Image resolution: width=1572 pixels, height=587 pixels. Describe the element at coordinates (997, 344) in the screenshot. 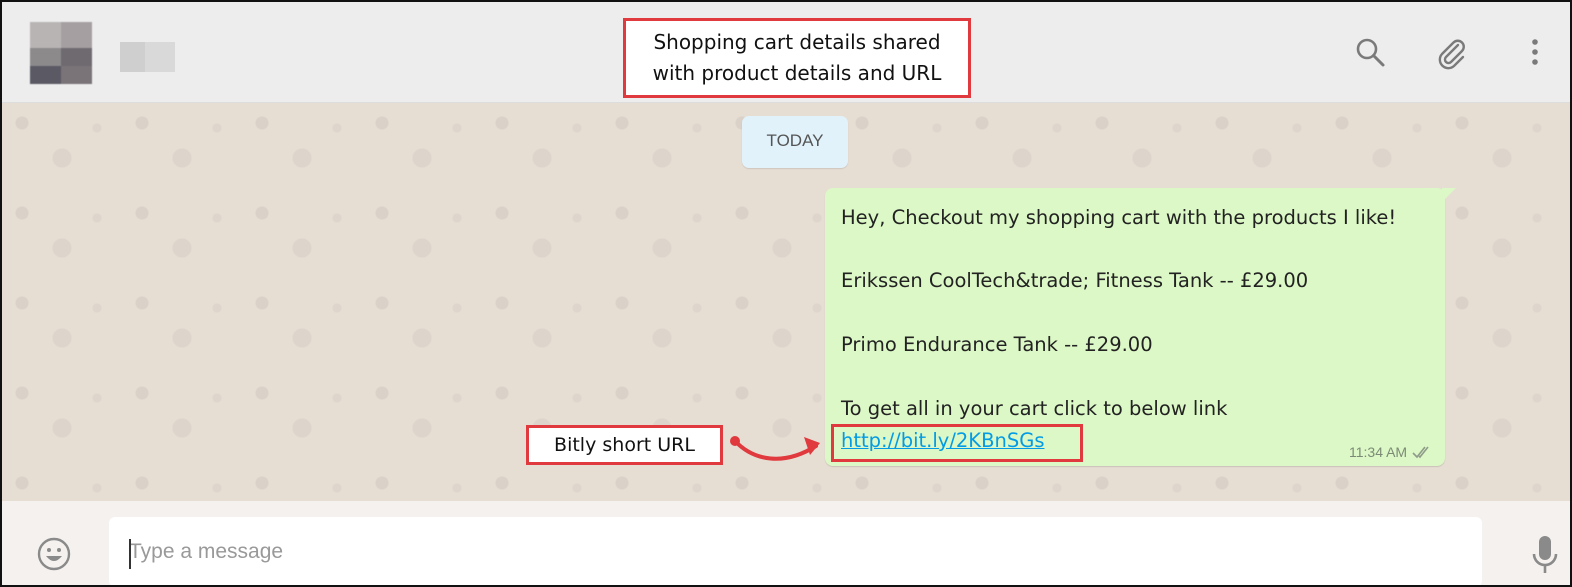

I see `message-line-3: Primo Endurance Tank -- £29.00` at that location.